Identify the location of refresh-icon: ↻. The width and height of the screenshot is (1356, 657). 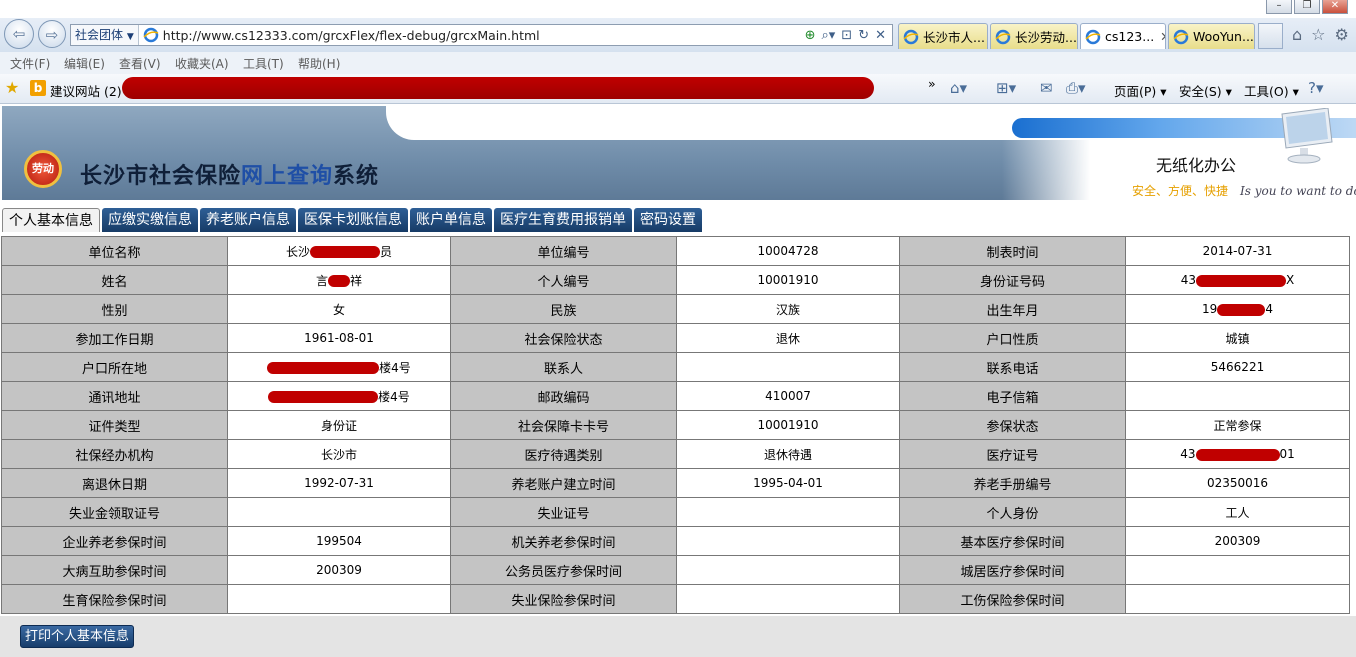
(863, 35).